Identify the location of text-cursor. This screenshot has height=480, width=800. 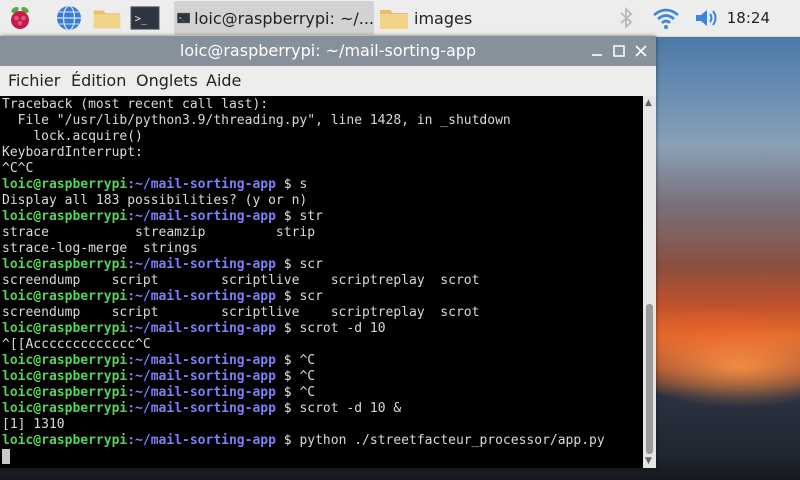
(6, 456).